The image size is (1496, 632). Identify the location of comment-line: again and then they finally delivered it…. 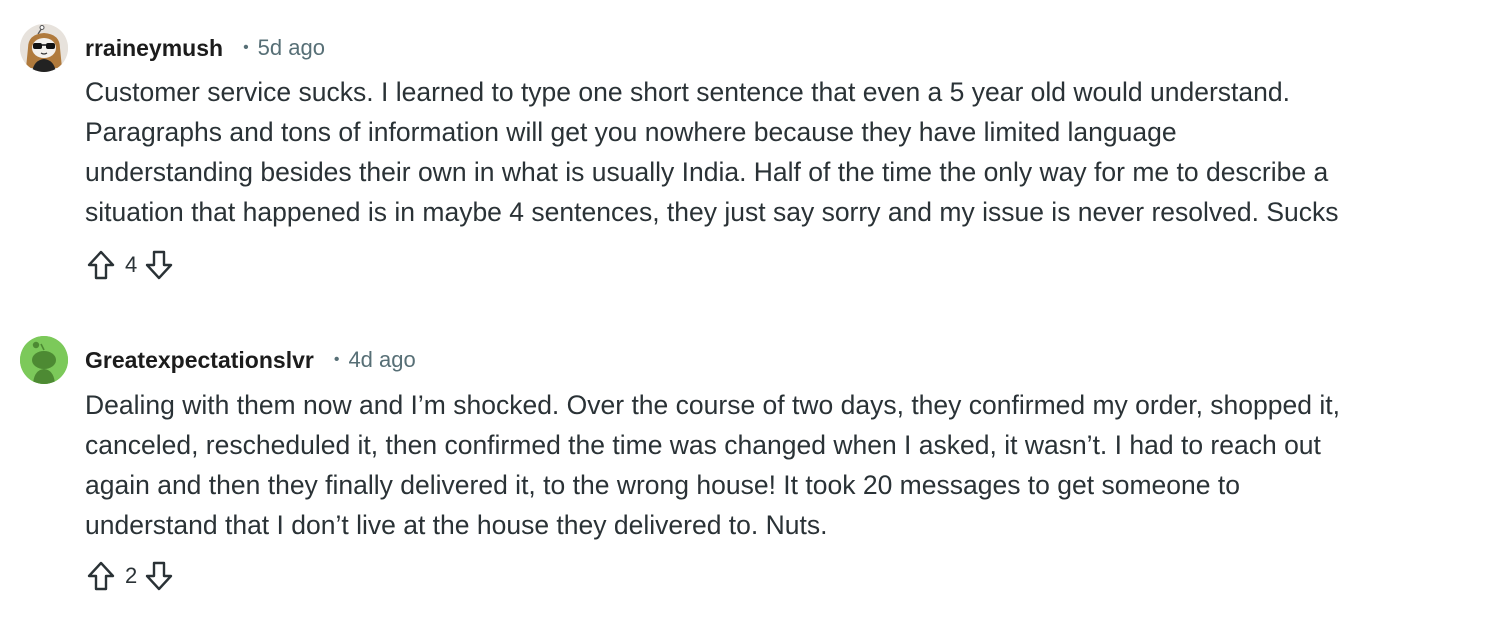
(662, 485).